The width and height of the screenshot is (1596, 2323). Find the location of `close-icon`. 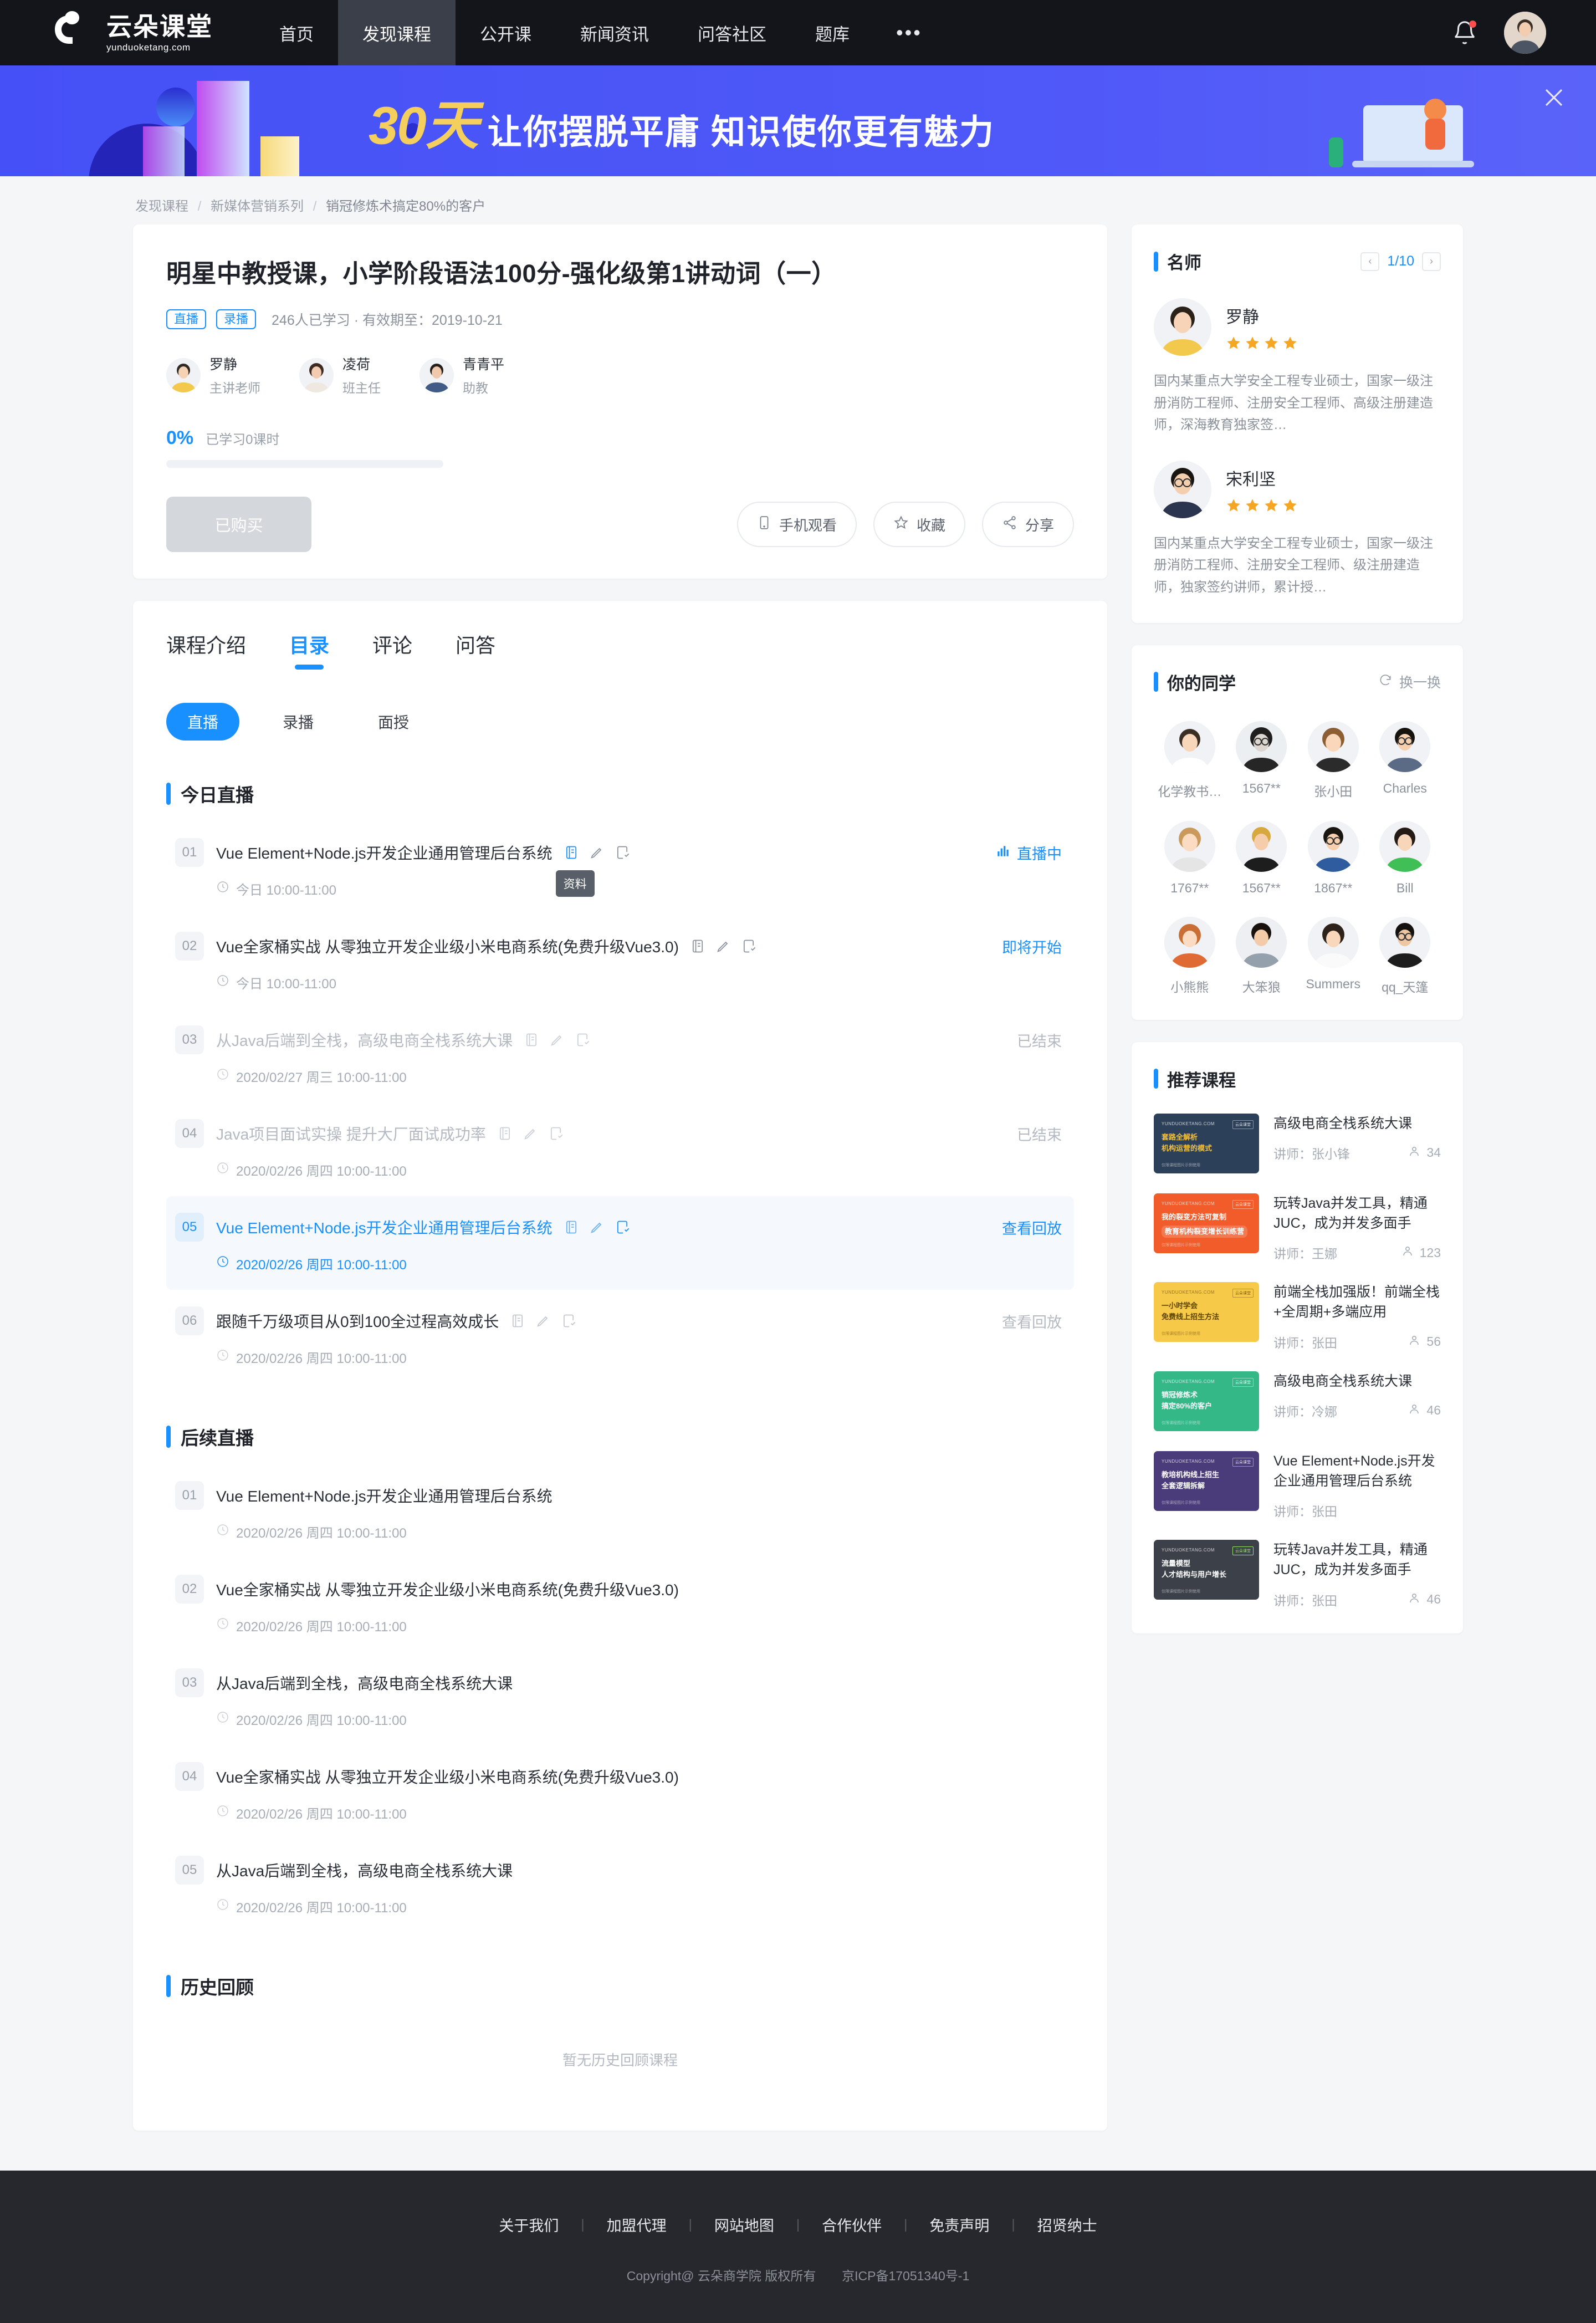

close-icon is located at coordinates (1554, 97).